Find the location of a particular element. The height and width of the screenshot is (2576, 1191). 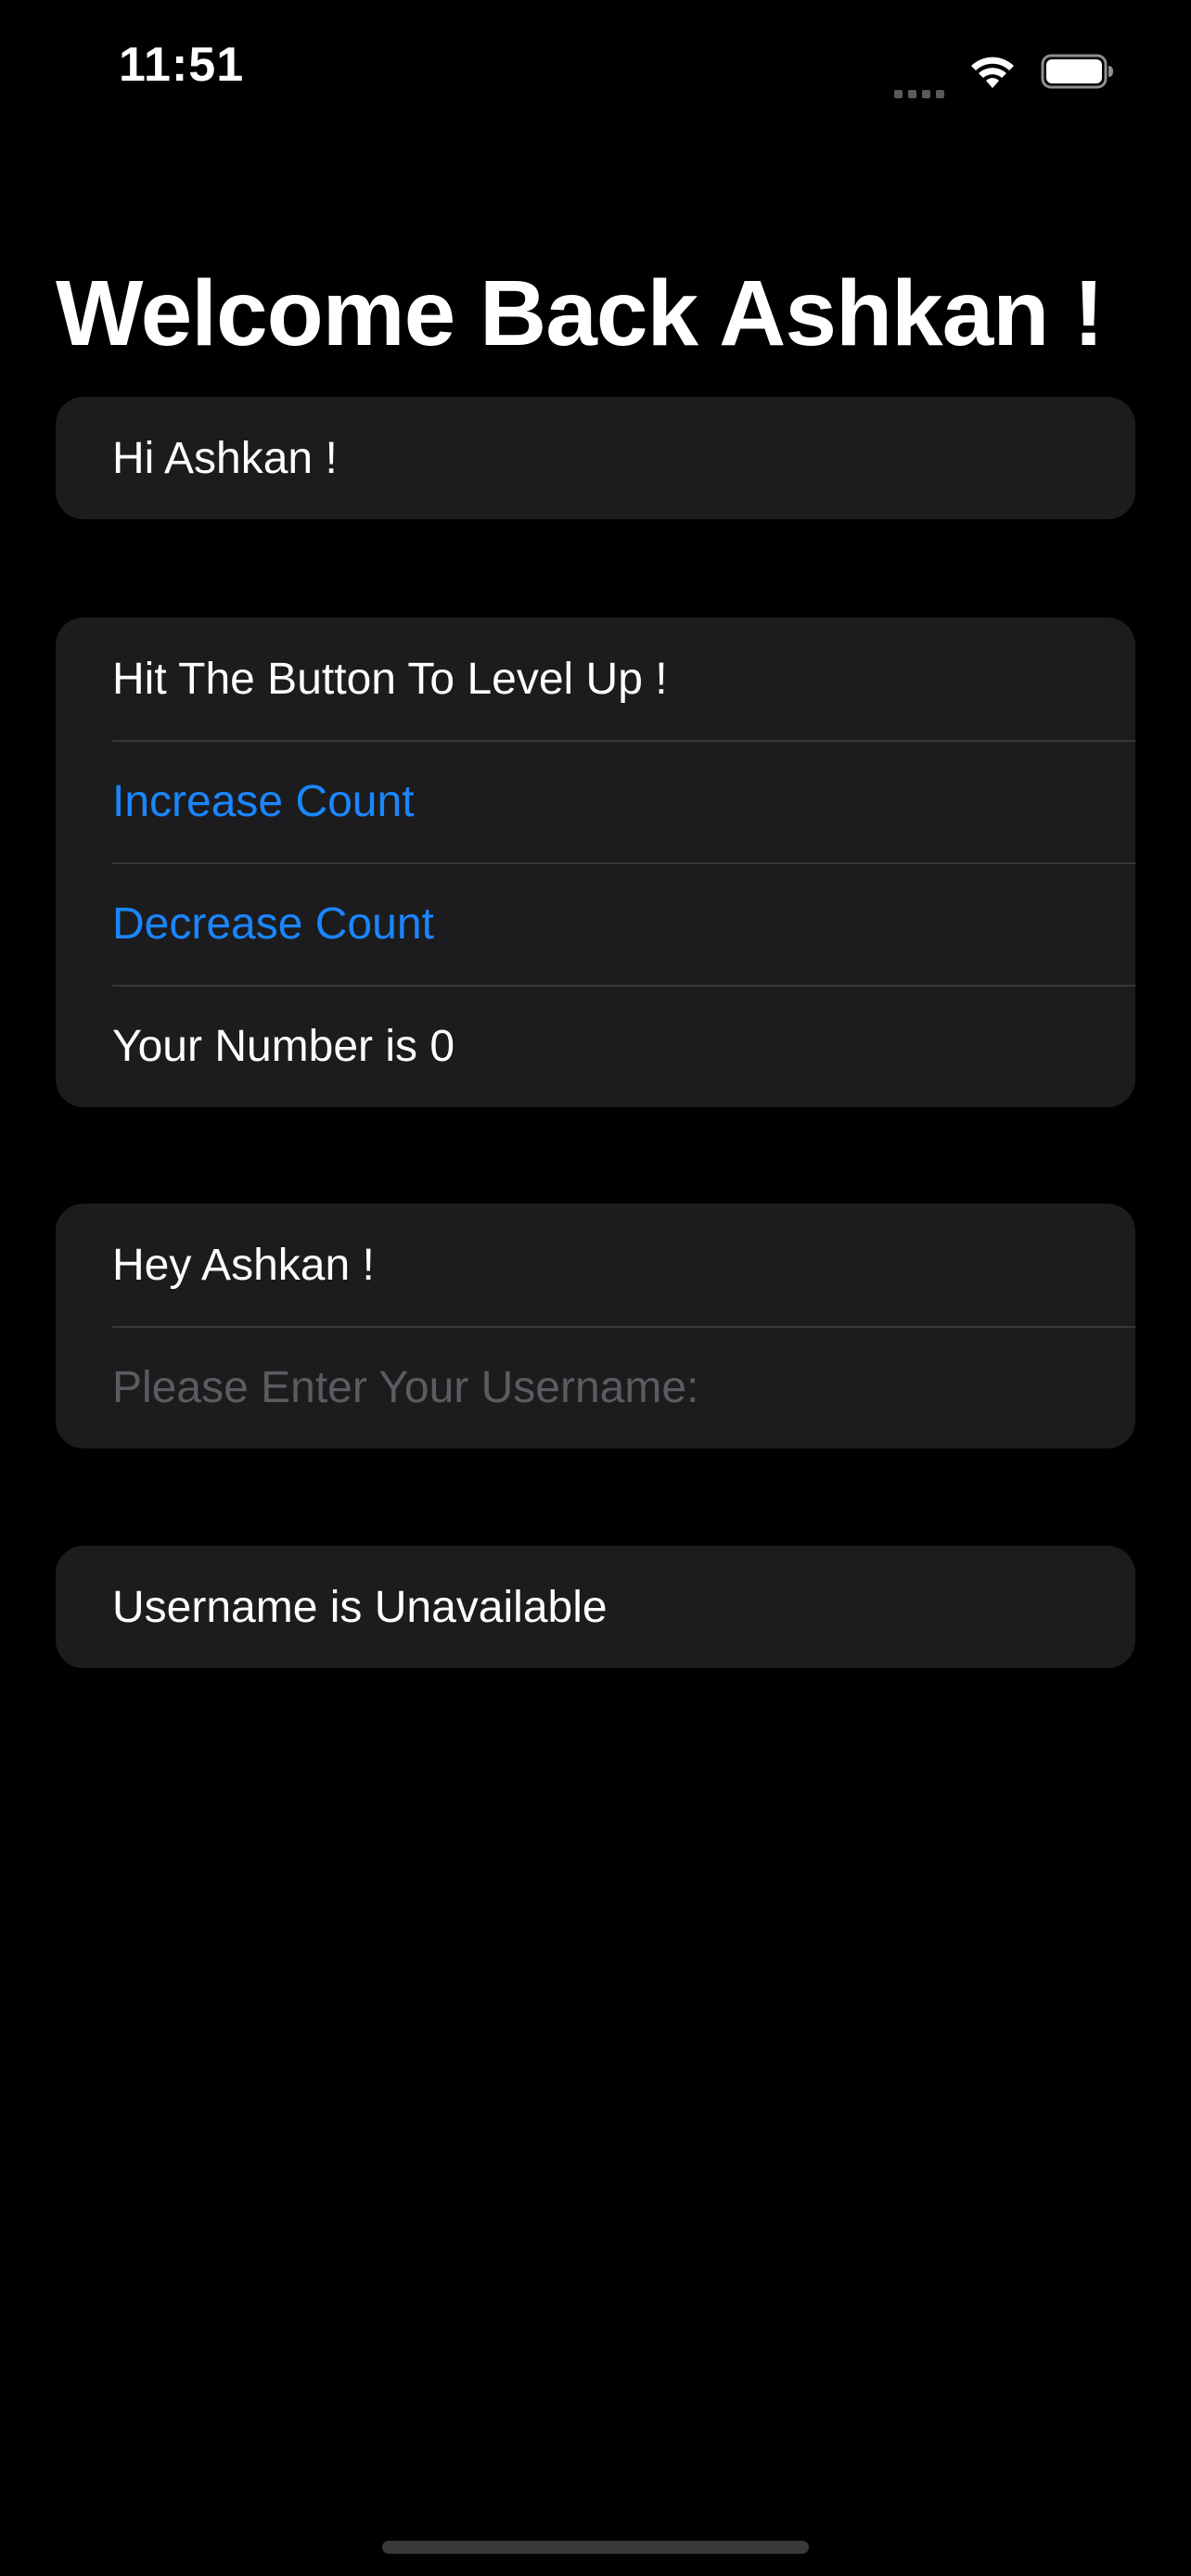

greeting-text: Hi Ashkan ! is located at coordinates (225, 458).